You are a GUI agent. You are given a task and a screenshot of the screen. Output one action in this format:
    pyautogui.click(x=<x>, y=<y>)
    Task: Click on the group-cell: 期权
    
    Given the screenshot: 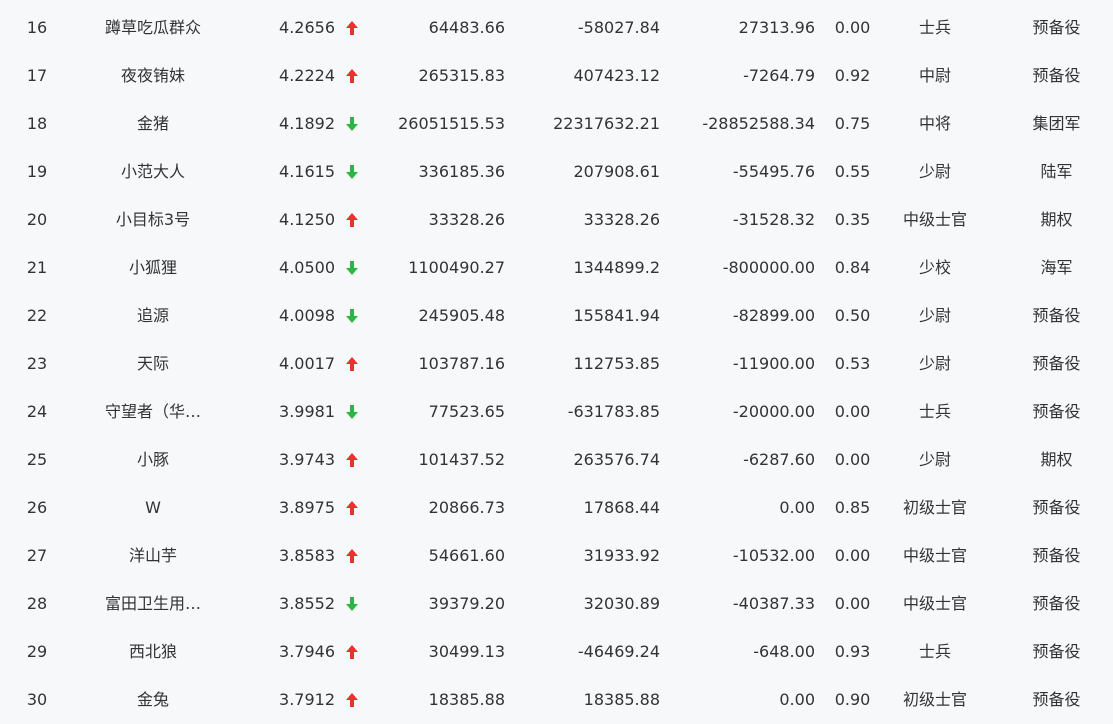 What is the action you would take?
    pyautogui.click(x=1056, y=459)
    